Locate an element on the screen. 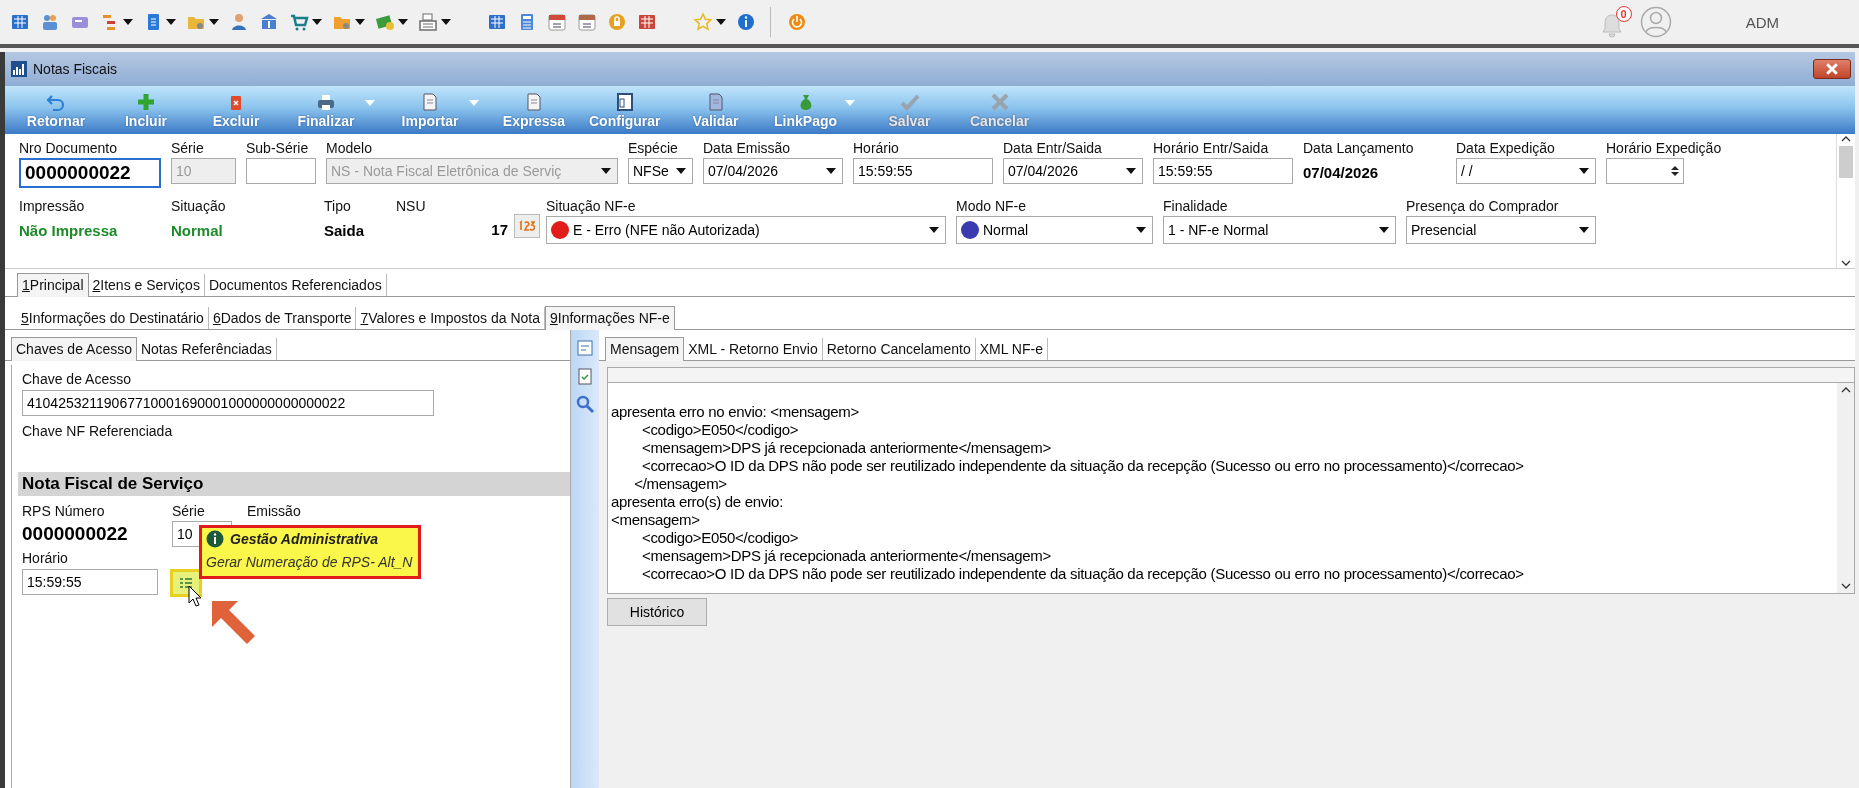  bank-icon is located at coordinates (269, 22).